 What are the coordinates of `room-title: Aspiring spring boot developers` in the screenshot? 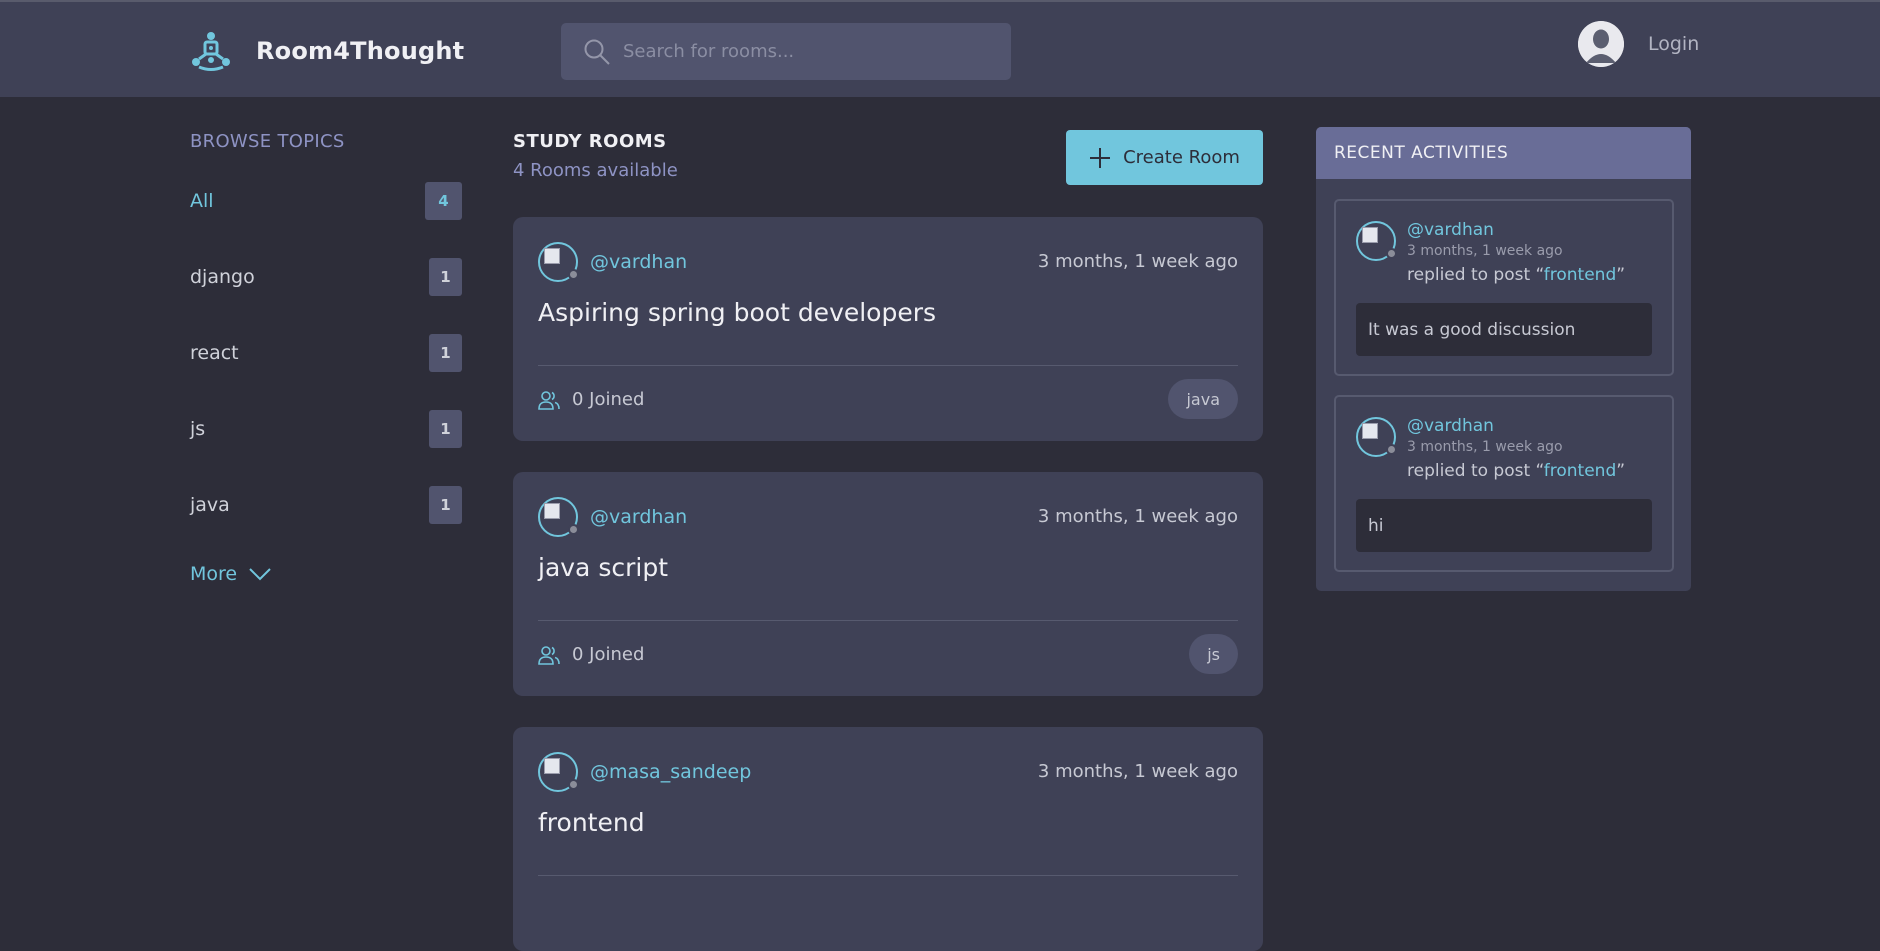 It's located at (737, 312).